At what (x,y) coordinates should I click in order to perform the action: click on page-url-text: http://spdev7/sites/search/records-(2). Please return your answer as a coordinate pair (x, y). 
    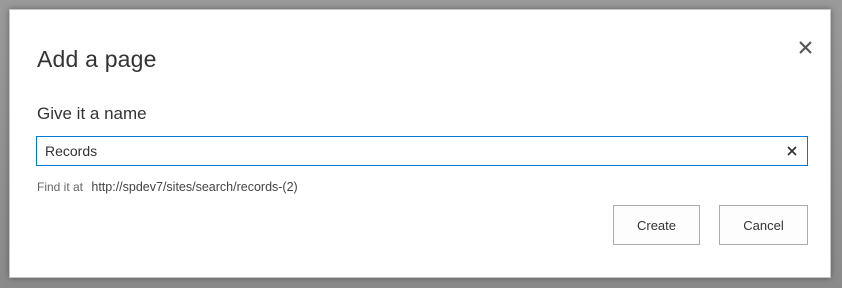
    Looking at the image, I should click on (194, 187).